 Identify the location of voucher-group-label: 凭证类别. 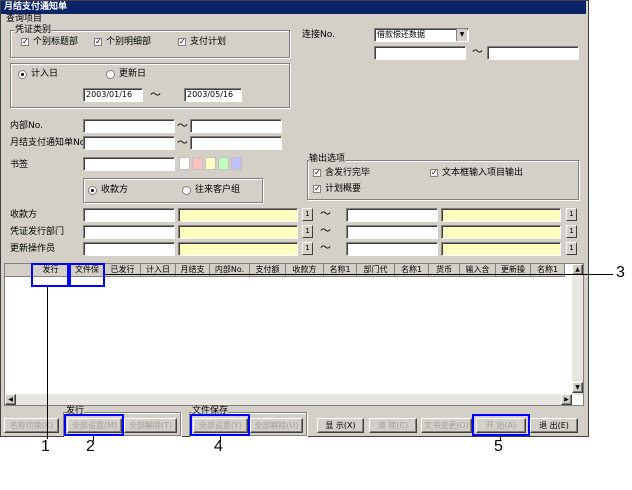
(33, 30).